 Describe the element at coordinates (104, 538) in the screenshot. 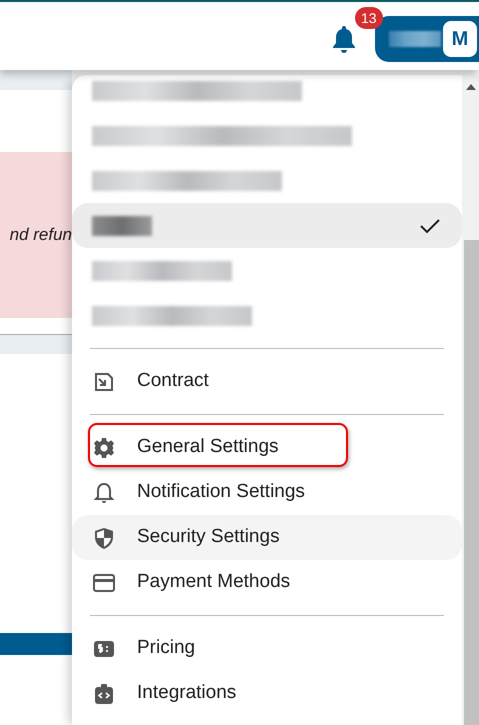

I see `shield-icon` at that location.